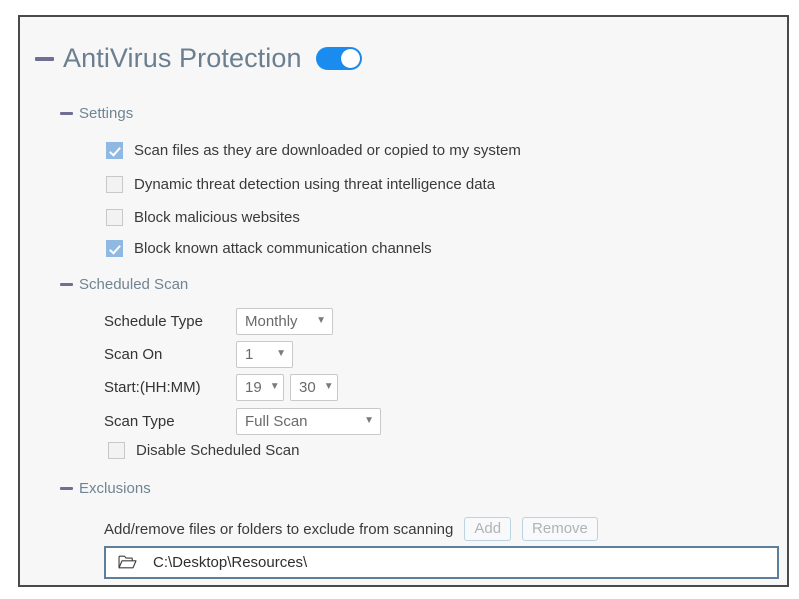  Describe the element at coordinates (338, 58) in the screenshot. I see `antivirus-protection-toggle` at that location.